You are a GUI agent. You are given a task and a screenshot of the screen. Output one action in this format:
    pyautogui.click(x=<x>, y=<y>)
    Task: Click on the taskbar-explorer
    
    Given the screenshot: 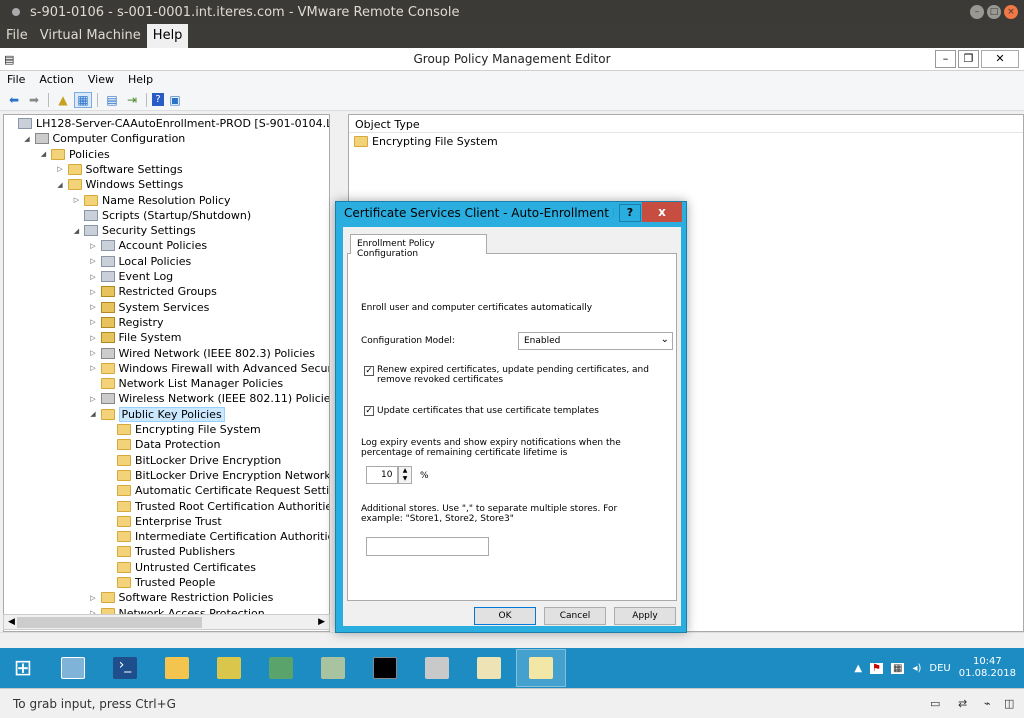 What is the action you would take?
    pyautogui.click(x=177, y=668)
    